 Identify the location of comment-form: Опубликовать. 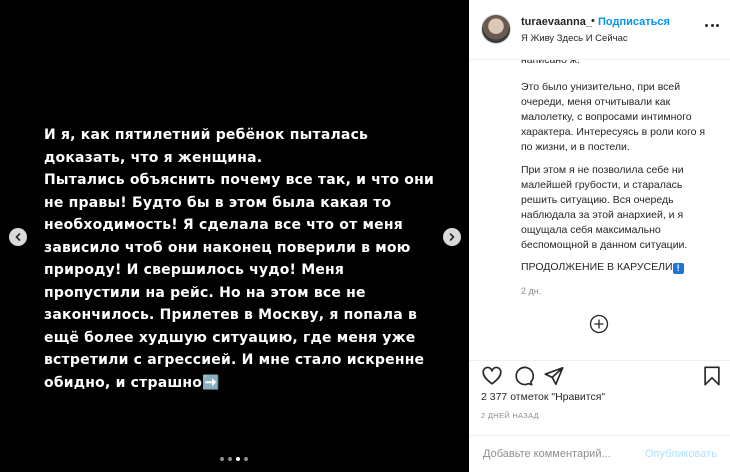
(599, 453).